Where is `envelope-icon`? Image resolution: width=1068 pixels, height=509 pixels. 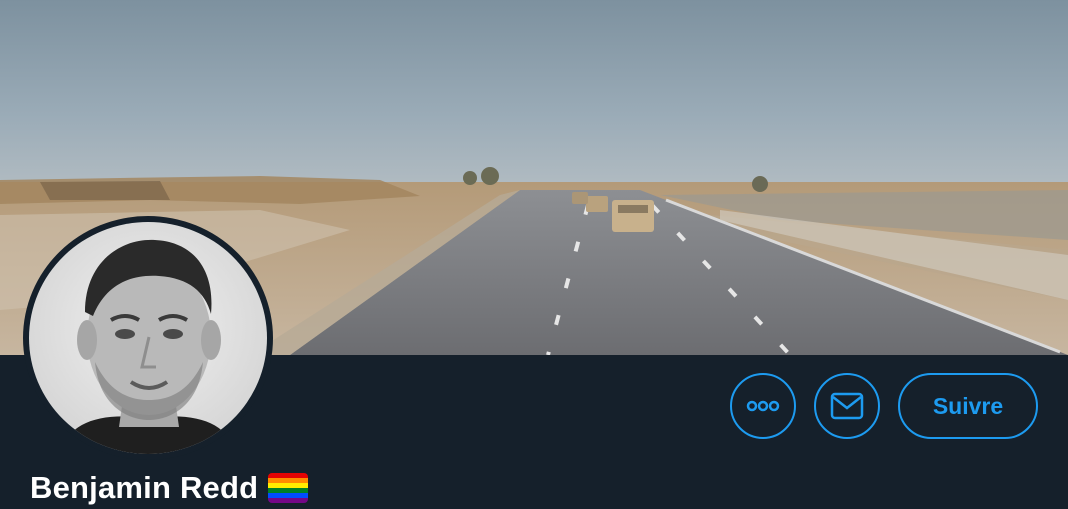
envelope-icon is located at coordinates (847, 406).